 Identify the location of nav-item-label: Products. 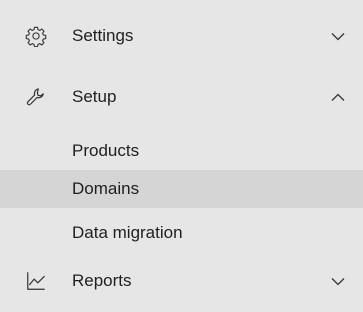
(106, 150).